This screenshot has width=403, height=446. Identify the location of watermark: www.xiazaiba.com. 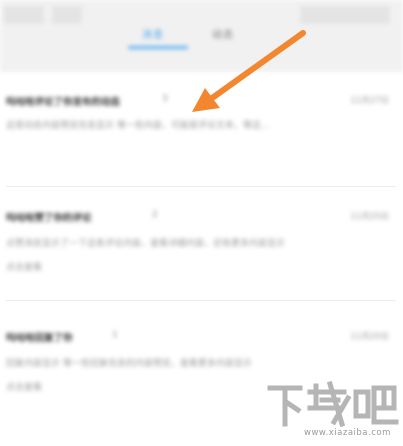
(332, 411).